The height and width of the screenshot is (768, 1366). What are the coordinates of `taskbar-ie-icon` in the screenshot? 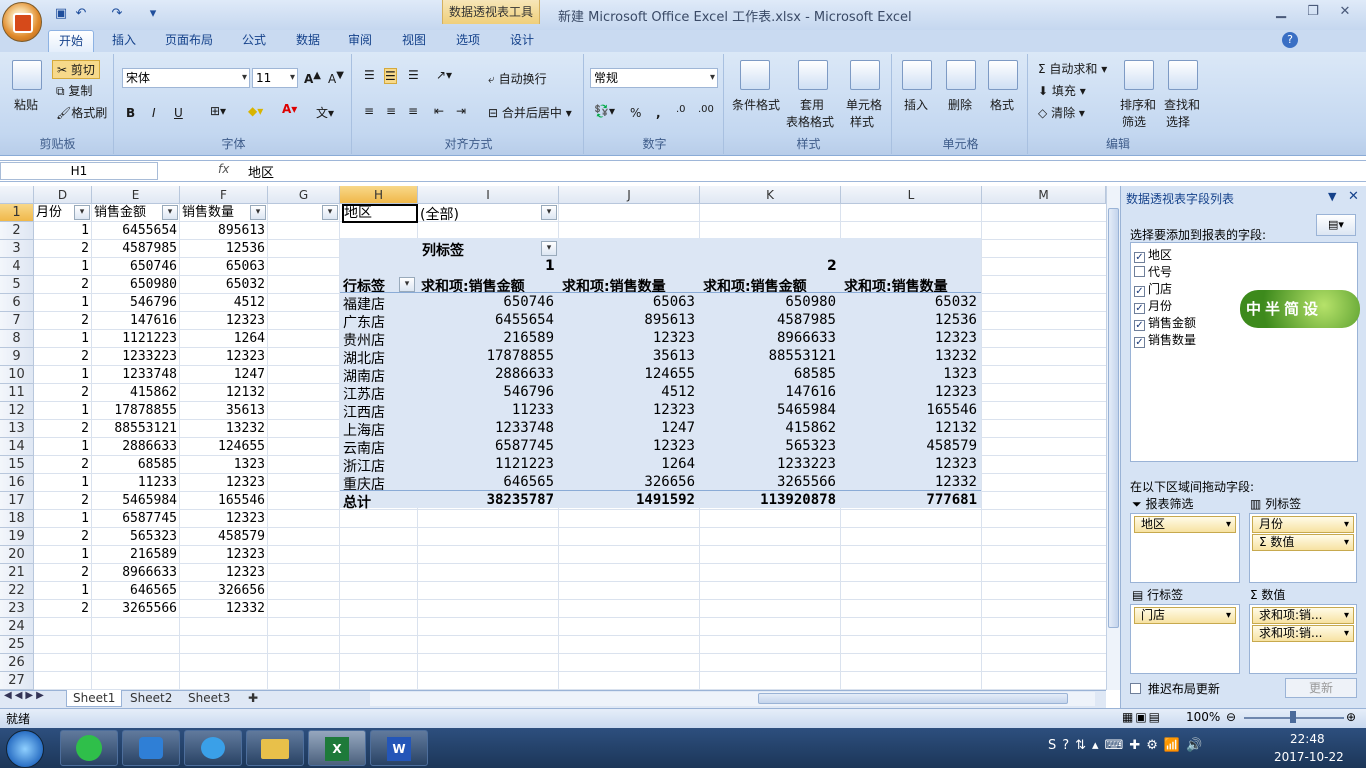 It's located at (89, 748).